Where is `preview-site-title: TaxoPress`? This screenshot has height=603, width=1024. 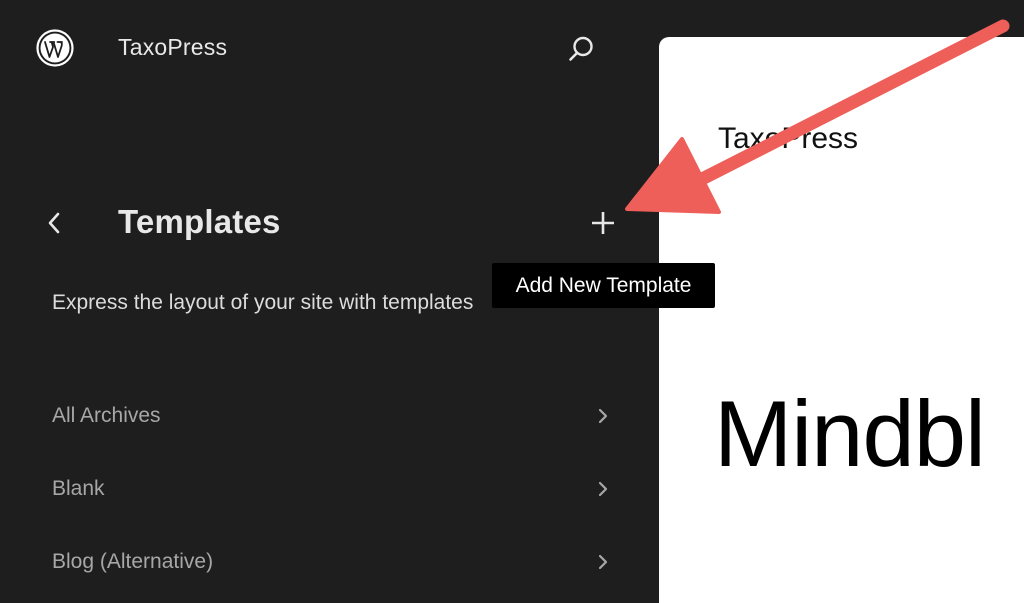
preview-site-title: TaxoPress is located at coordinates (788, 138).